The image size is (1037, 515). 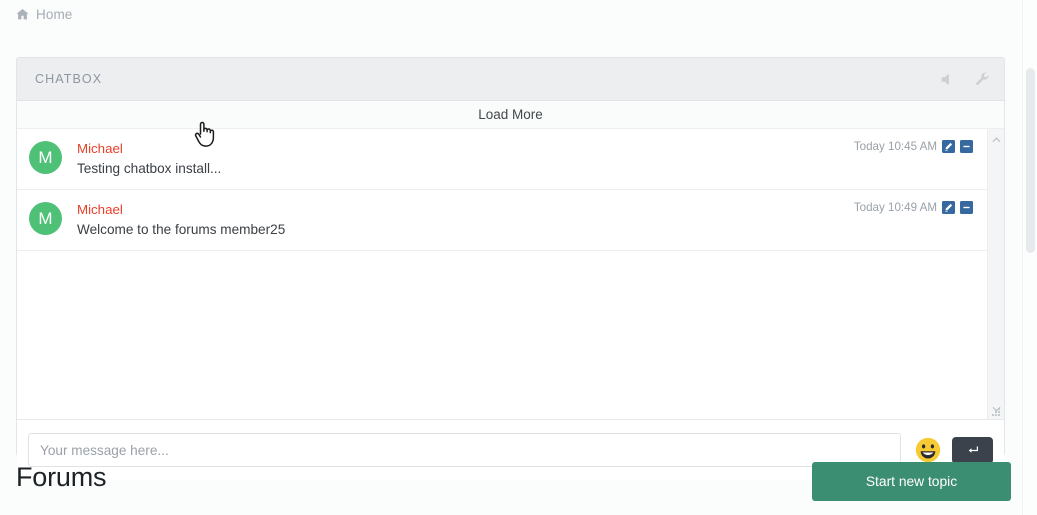 I want to click on chatbox-header-tools, so click(x=965, y=79).